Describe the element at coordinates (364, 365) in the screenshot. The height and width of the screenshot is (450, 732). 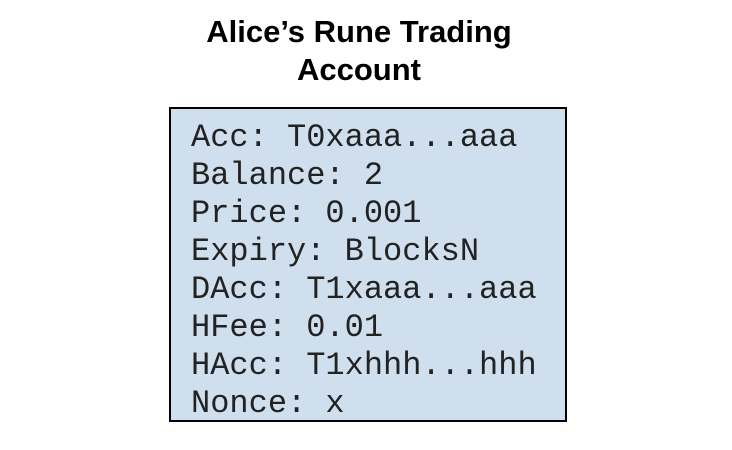
I see `field-hacc: HAcc: T1xhhh...hhh` at that location.